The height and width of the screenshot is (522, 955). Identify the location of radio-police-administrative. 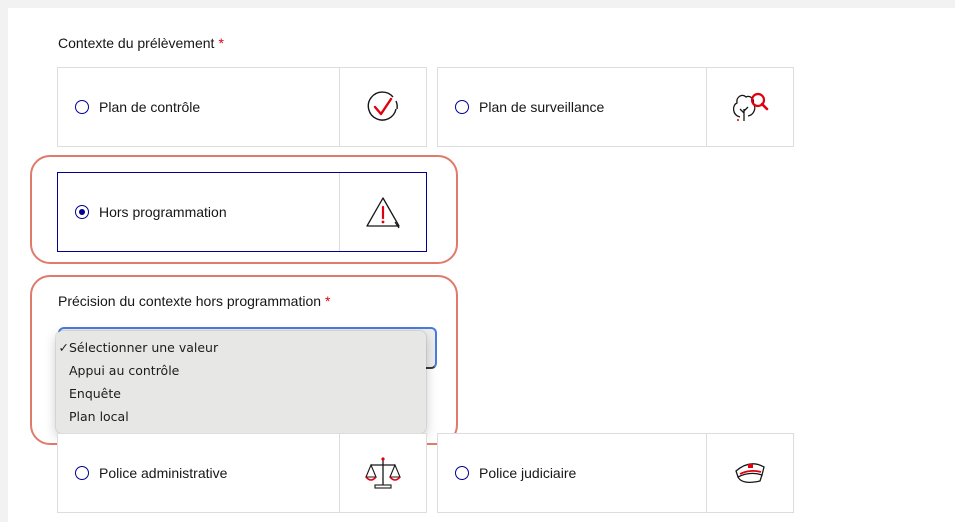
(82, 473).